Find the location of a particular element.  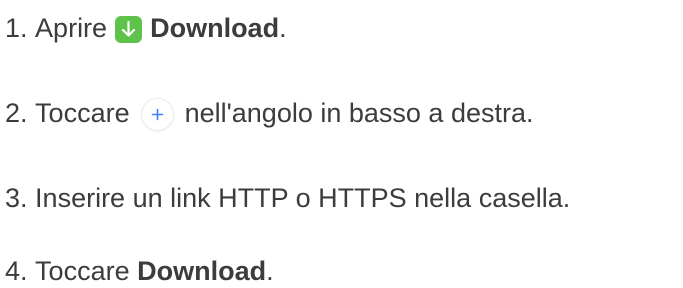

step-2-text: Toccare is located at coordinates (82, 113).